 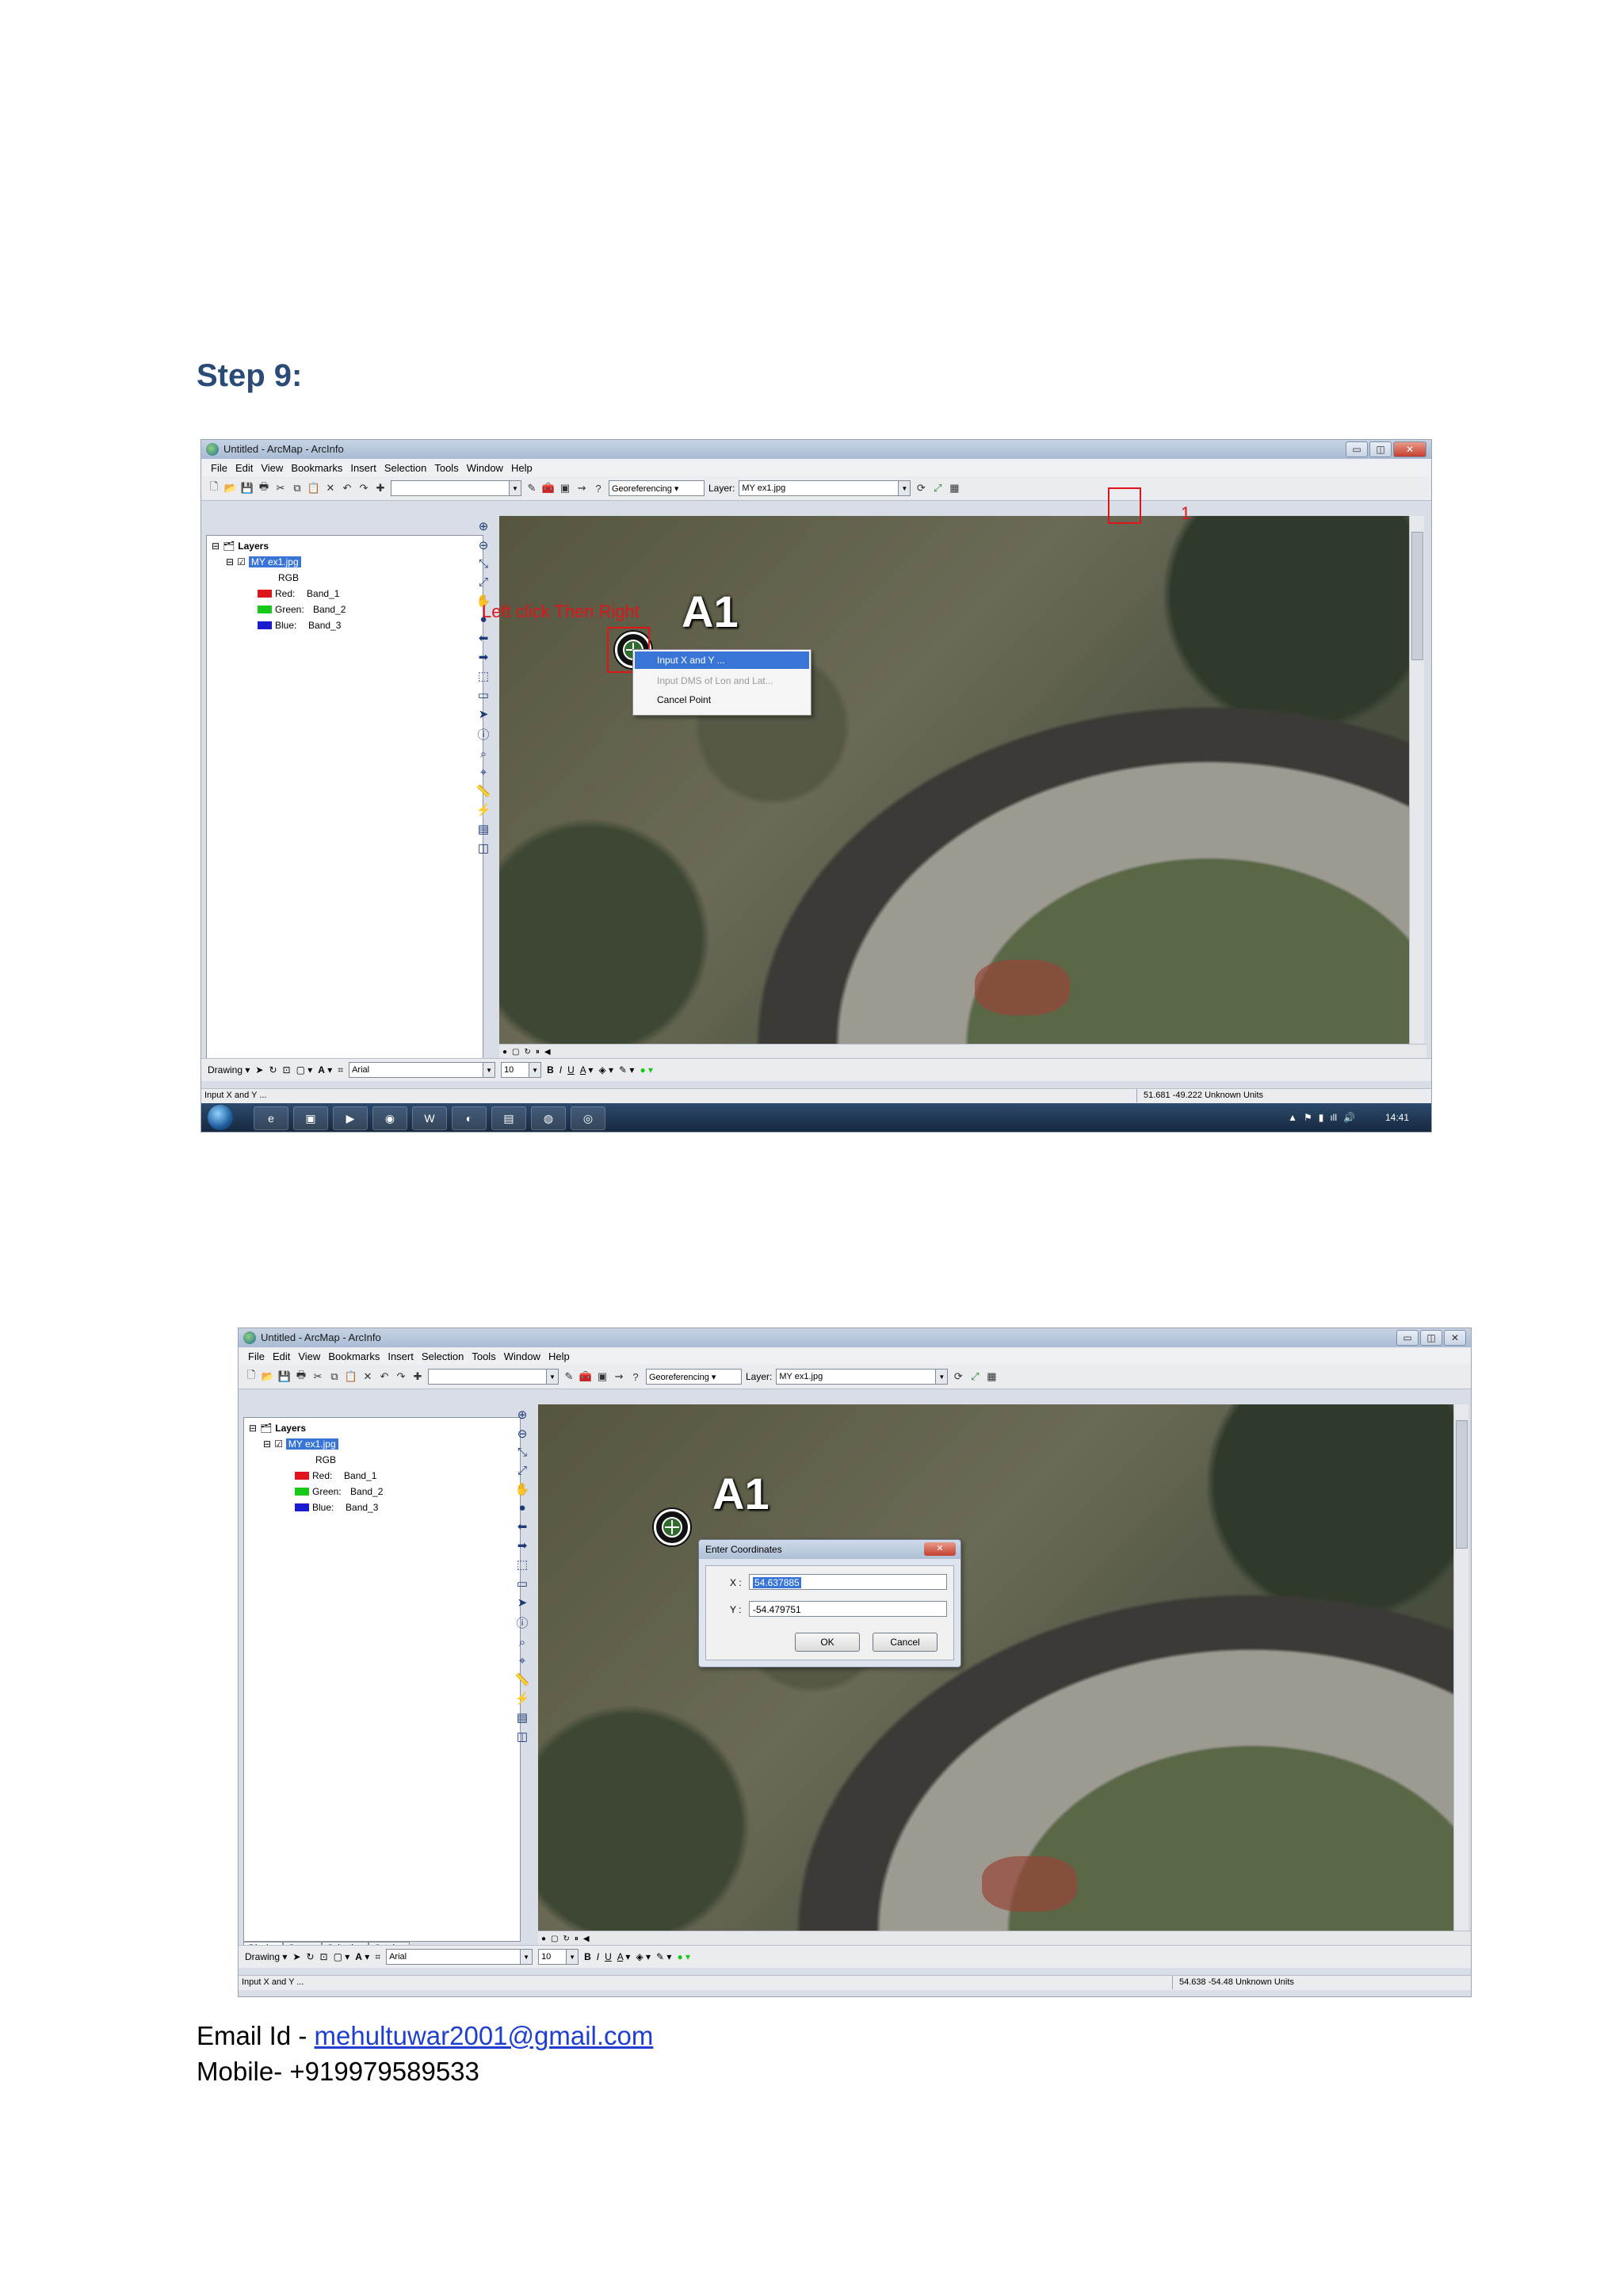 I want to click on toc-root: ⊟ 🗂 Layers, so click(x=277, y=1428).